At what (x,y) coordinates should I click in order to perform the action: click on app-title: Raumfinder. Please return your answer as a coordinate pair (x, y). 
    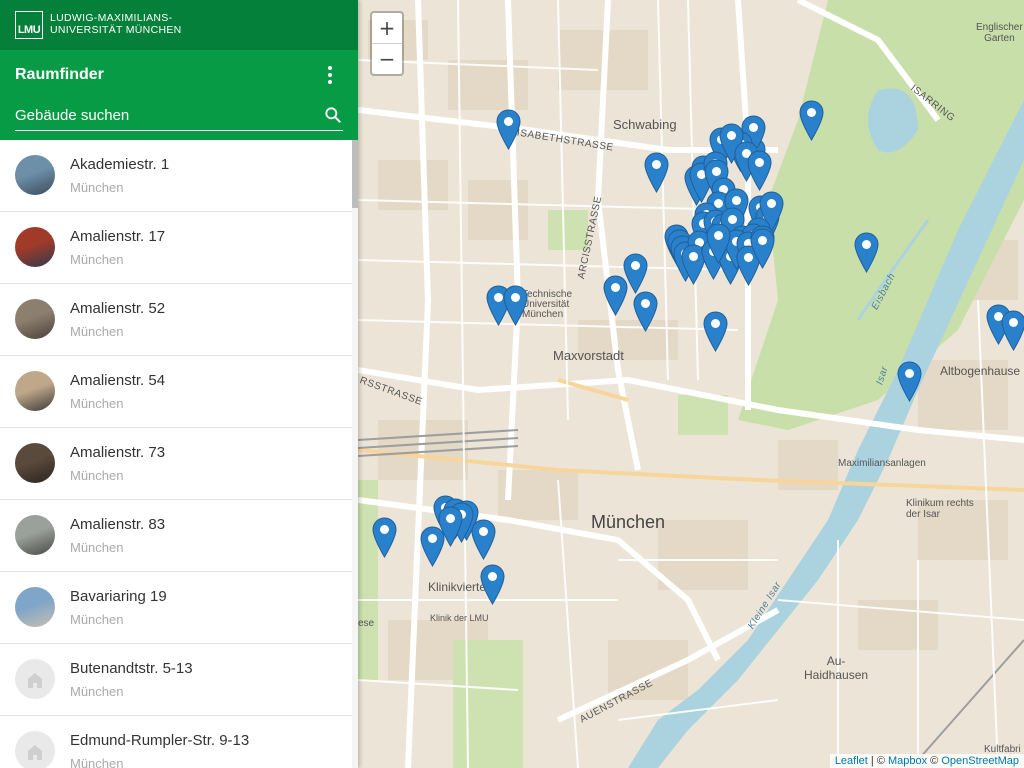
    Looking at the image, I should click on (59, 74).